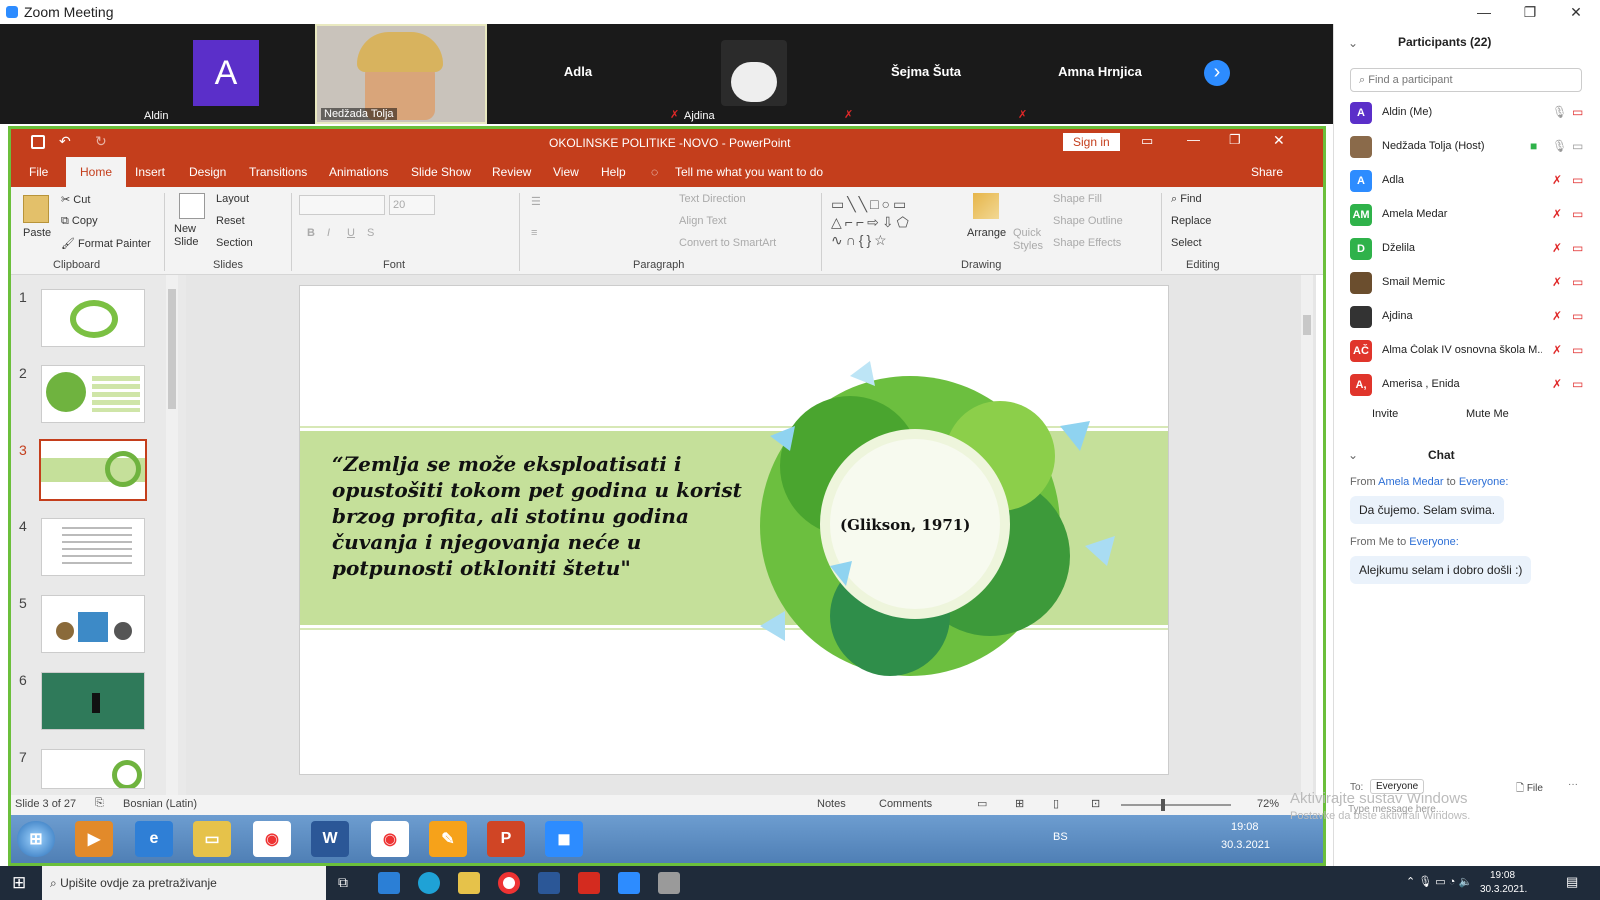 The width and height of the screenshot is (1600, 900). Describe the element at coordinates (1467, 113) in the screenshot. I see `participant-row: A Aldin (Me) 🎙 ▭` at that location.